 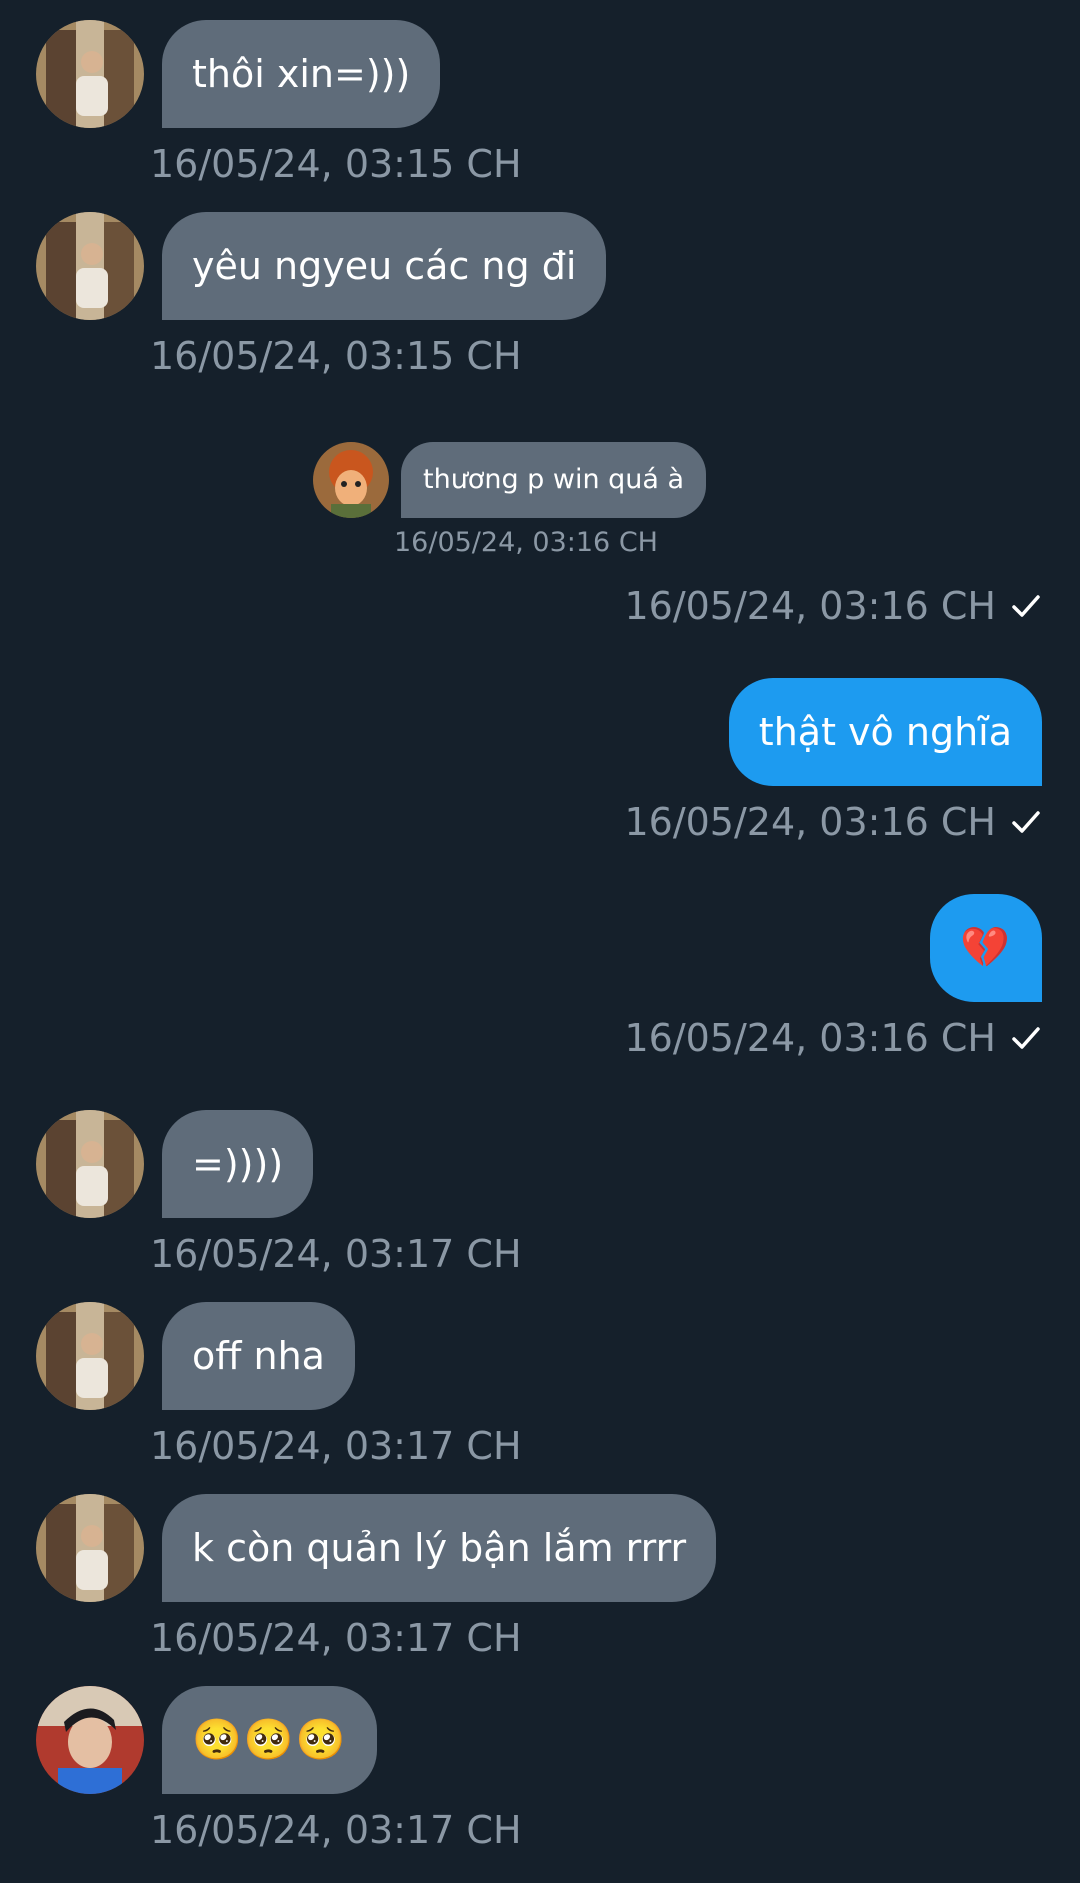 I want to click on quoted-avatar, so click(x=351, y=480).